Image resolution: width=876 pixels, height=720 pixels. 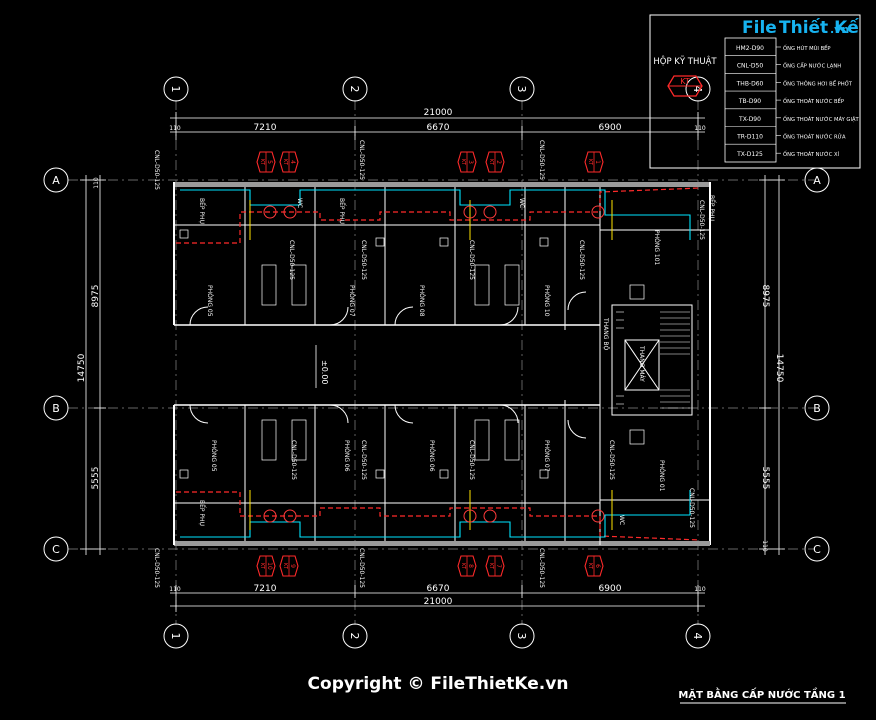 What do you see at coordinates (782, 150) in the screenshot?
I see `legend-row: TX-D125 ỐNG THOÁT NƯỚC XÍ` at bounding box center [782, 150].